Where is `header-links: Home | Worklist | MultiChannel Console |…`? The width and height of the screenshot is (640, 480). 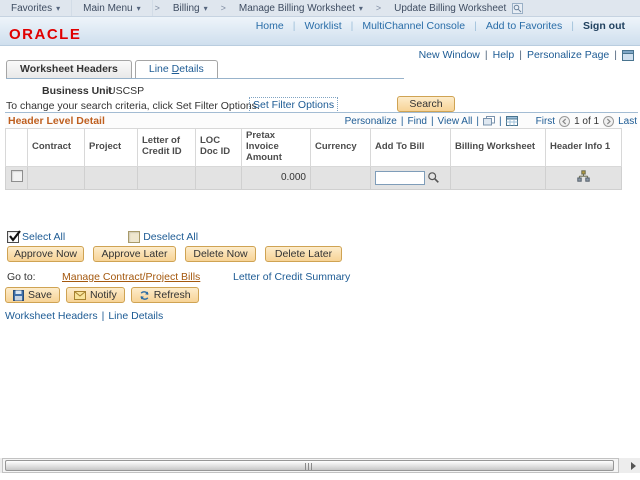 header-links: Home | Worklist | MultiChannel Console |… is located at coordinates (440, 26).